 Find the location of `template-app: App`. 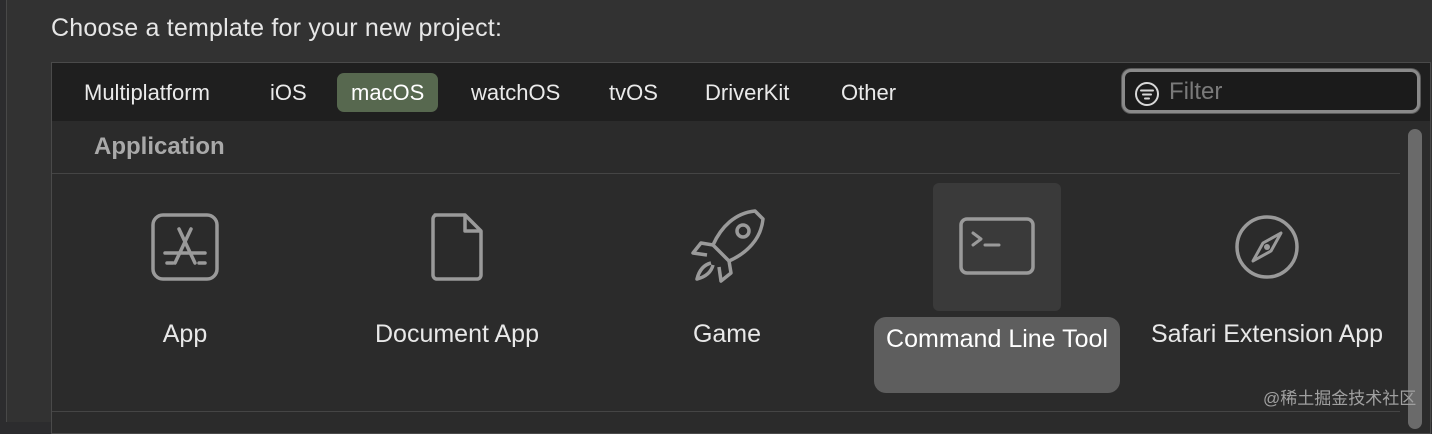

template-app: App is located at coordinates (185, 288).